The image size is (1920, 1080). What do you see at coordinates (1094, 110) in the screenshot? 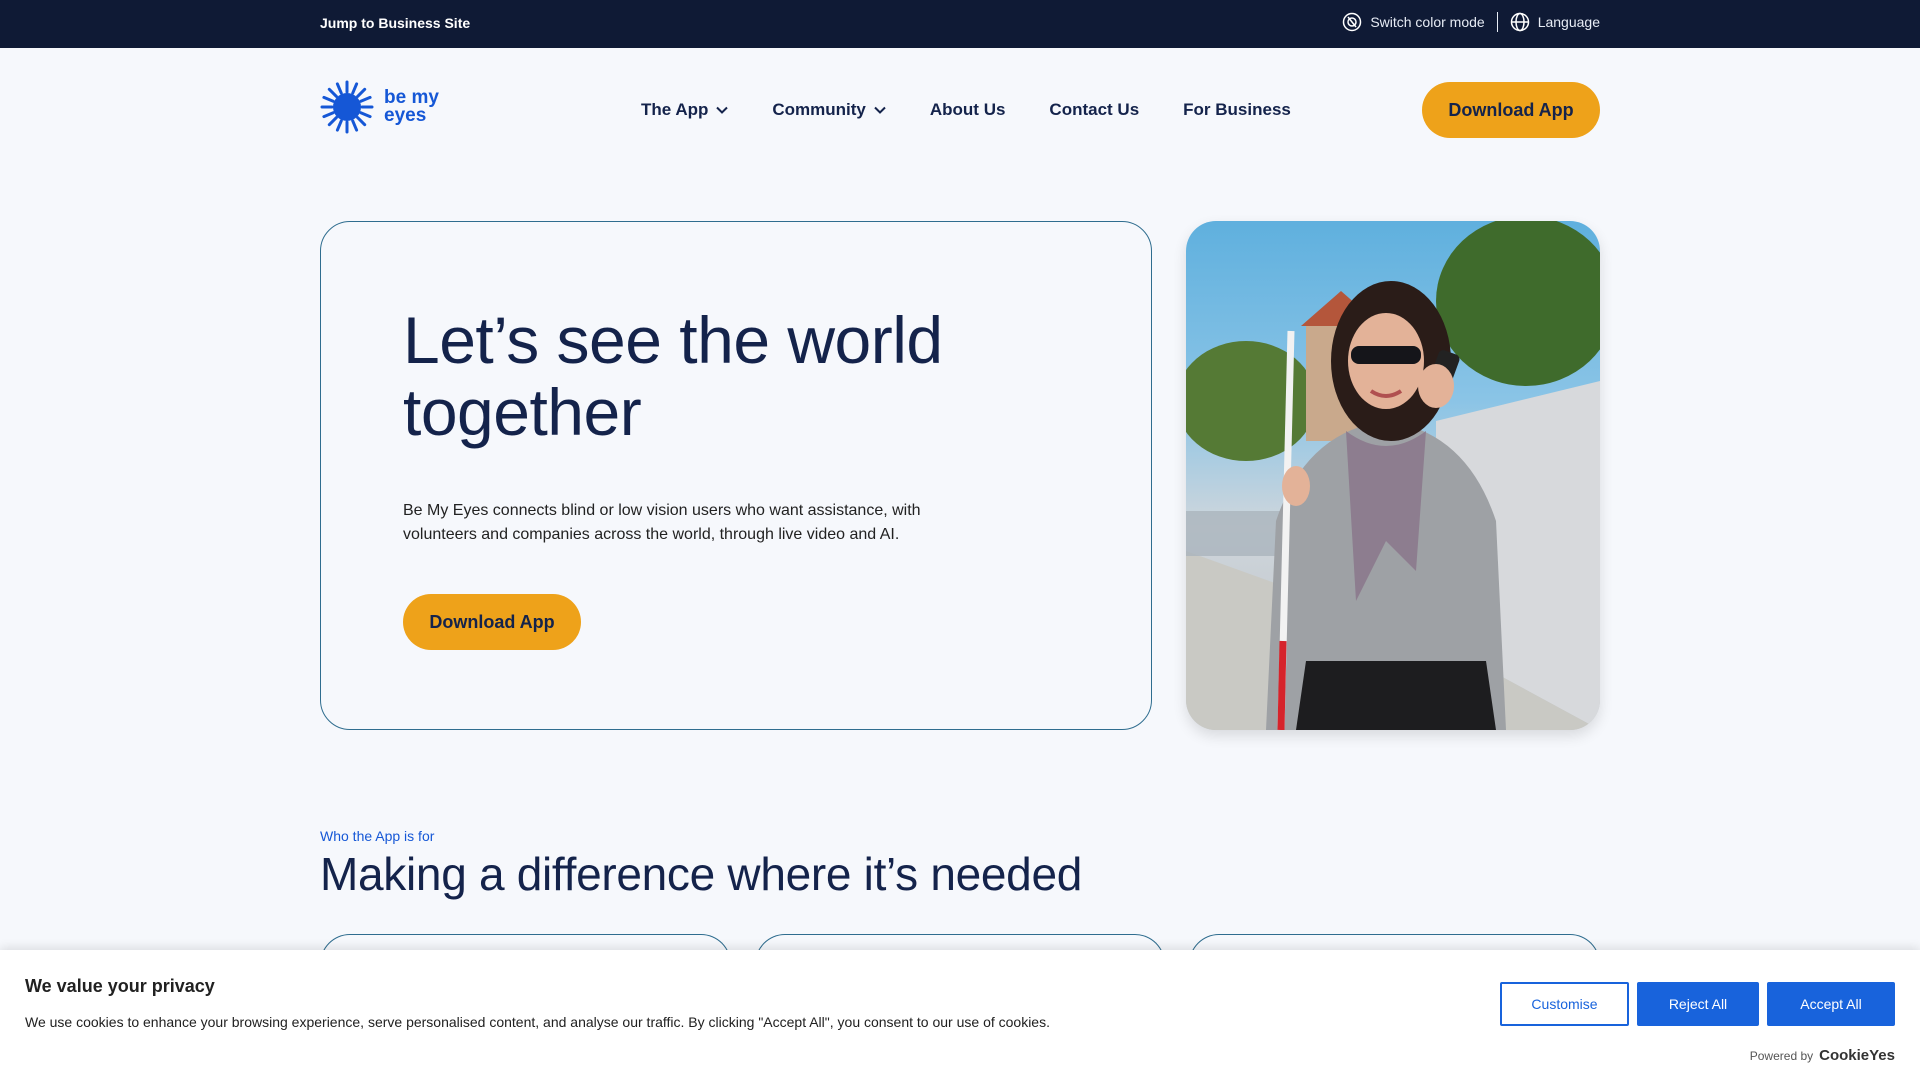
I see `nav-contact-us: Contact Us` at bounding box center [1094, 110].